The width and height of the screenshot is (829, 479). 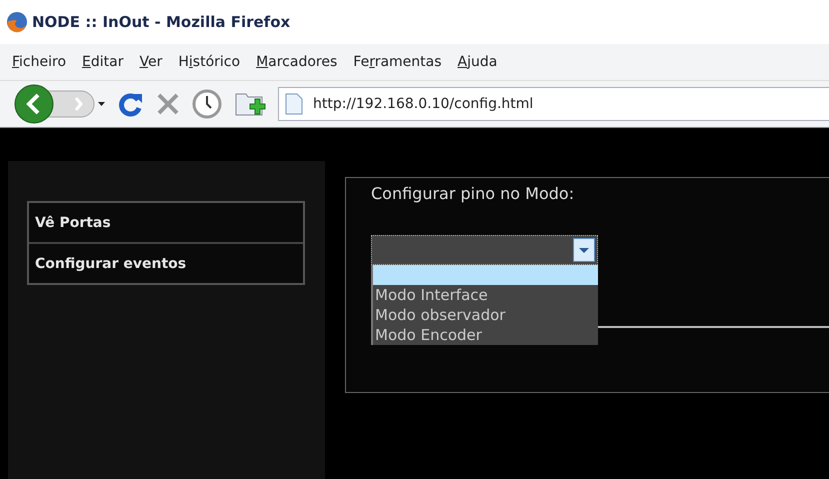 I want to click on firefox-logo-icon, so click(x=17, y=22).